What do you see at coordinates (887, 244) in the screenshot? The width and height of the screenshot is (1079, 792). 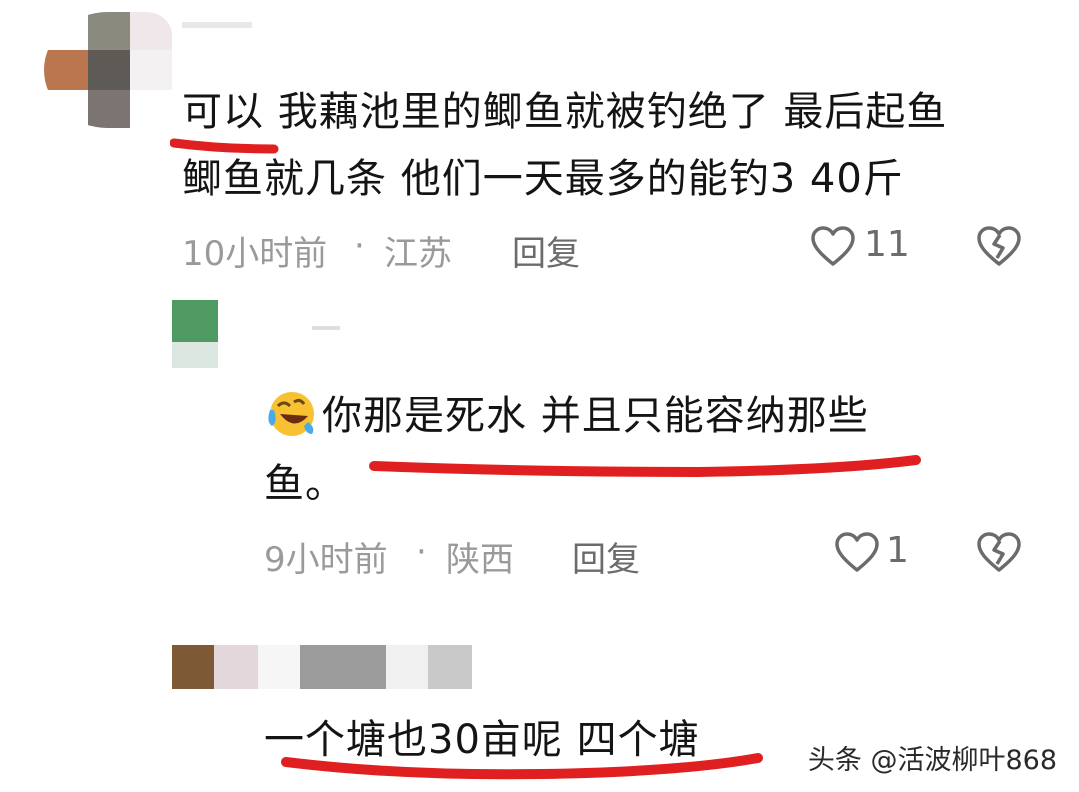 I see `like-count: 11` at bounding box center [887, 244].